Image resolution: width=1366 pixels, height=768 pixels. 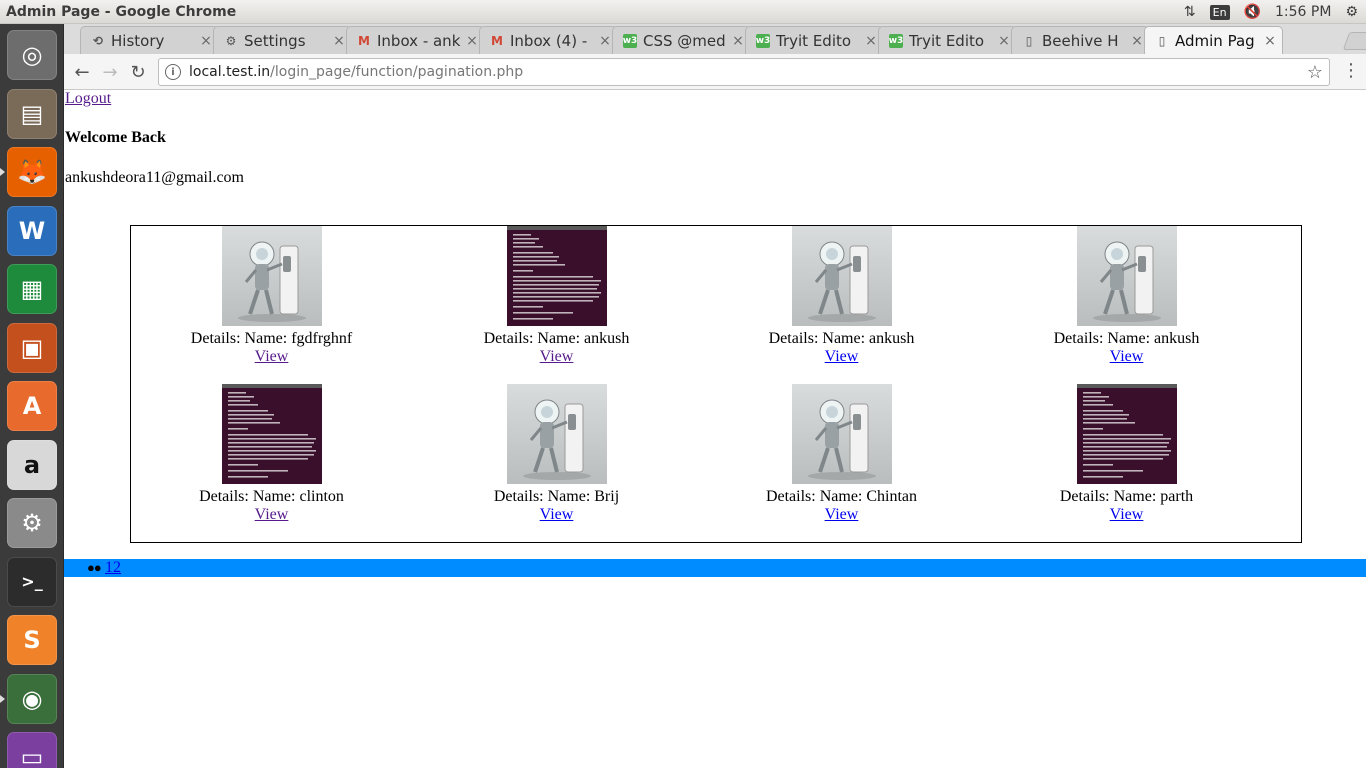 What do you see at coordinates (121, 11) in the screenshot?
I see `window-title: Admin Page - Google Chrome` at bounding box center [121, 11].